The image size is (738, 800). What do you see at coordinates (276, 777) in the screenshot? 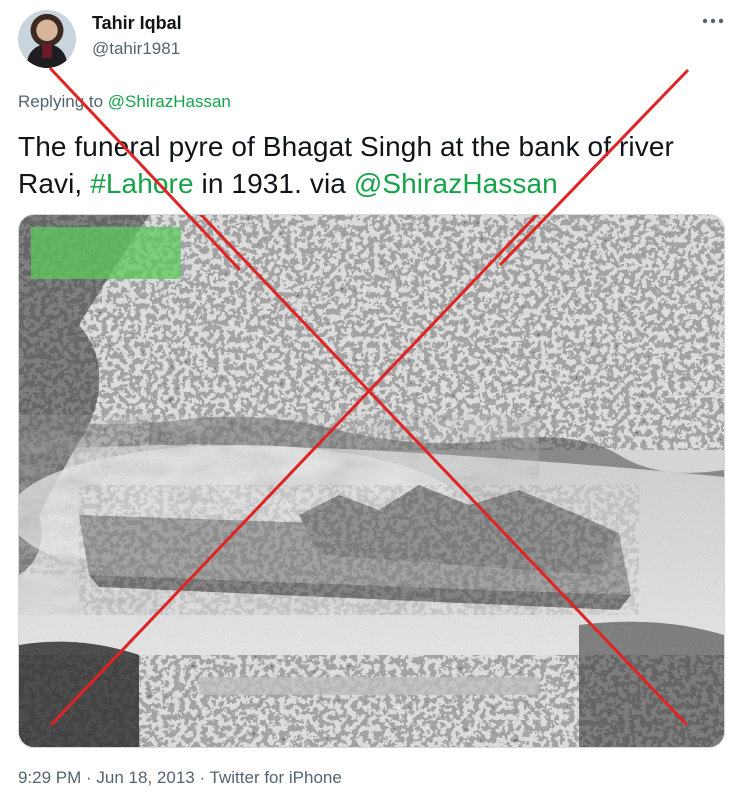
I see `tweet-source: Twitter for iPhone` at bounding box center [276, 777].